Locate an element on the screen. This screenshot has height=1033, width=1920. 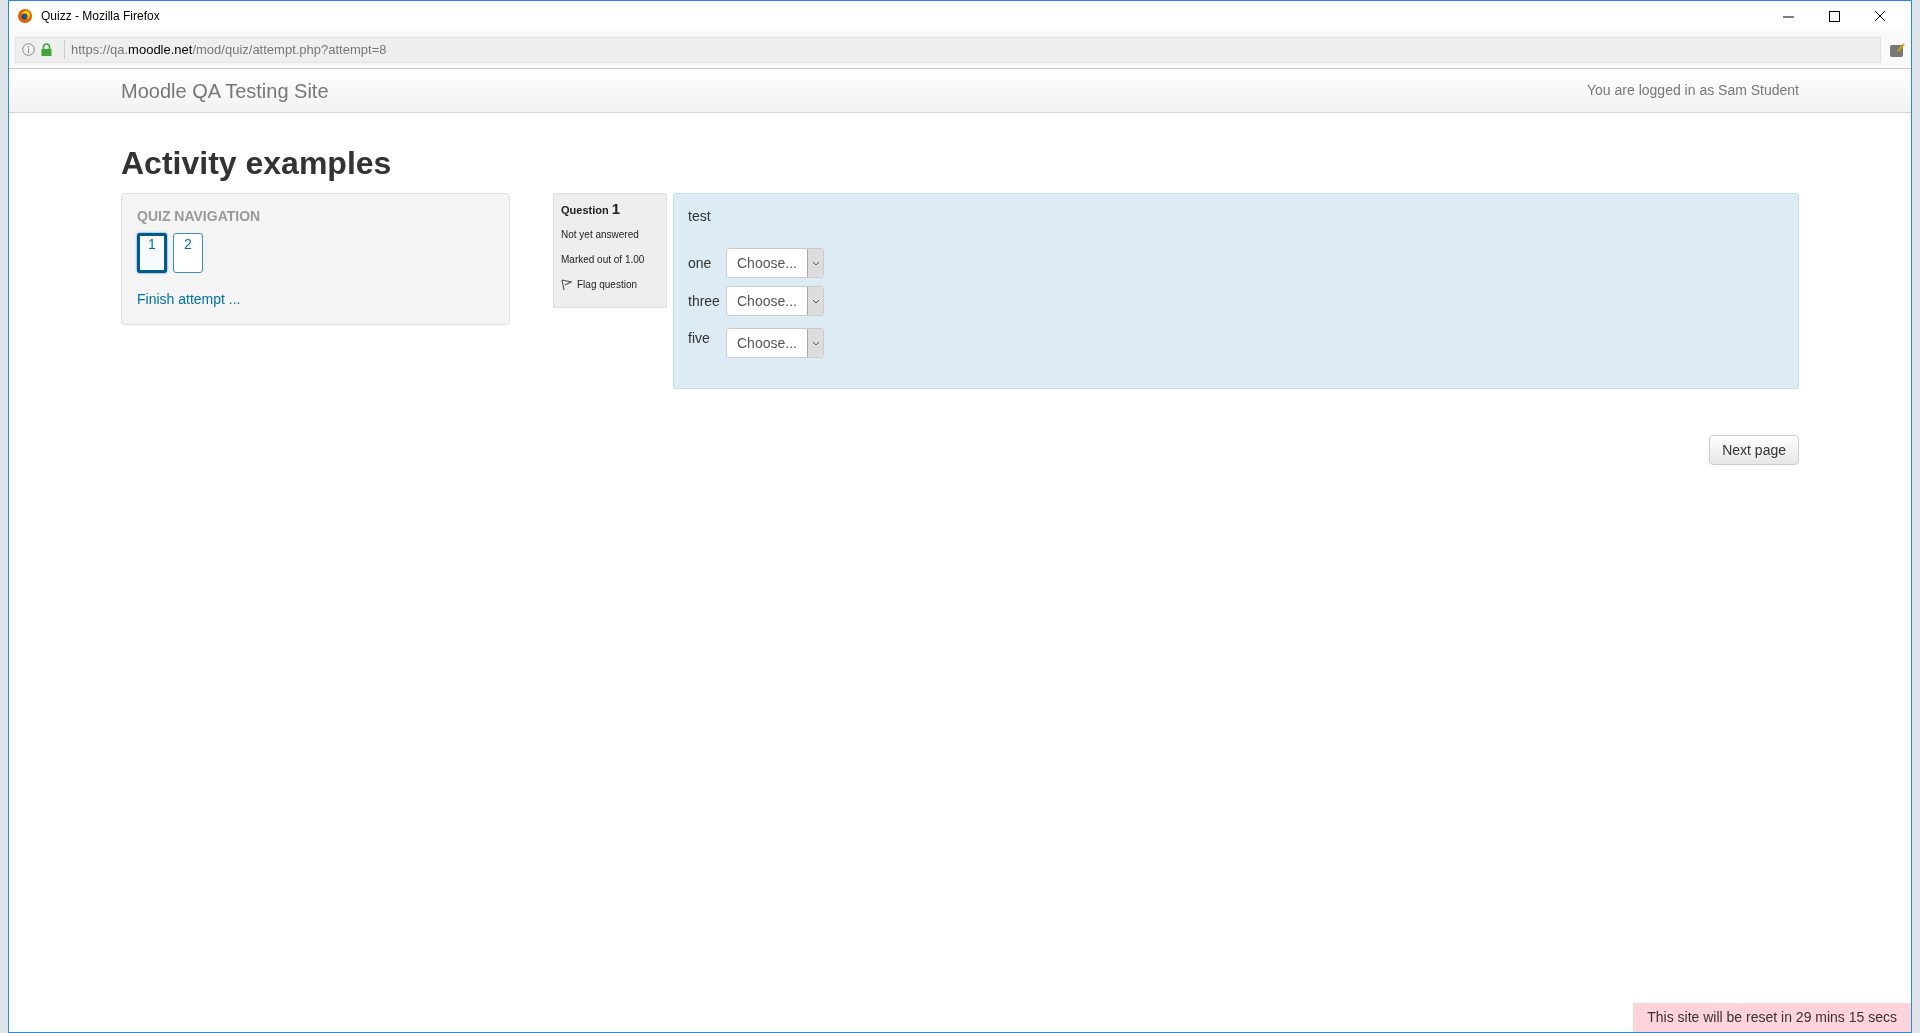
item-label: three is located at coordinates (704, 301).